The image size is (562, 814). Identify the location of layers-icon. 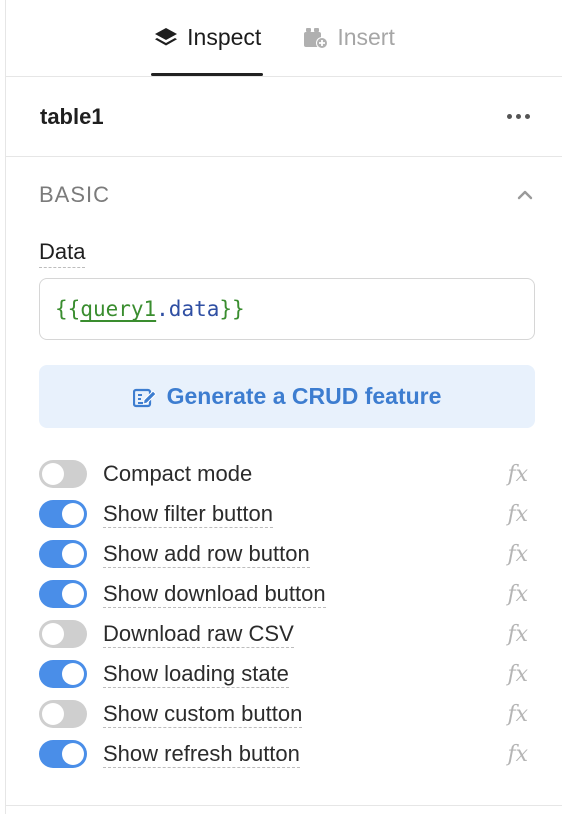
(166, 36).